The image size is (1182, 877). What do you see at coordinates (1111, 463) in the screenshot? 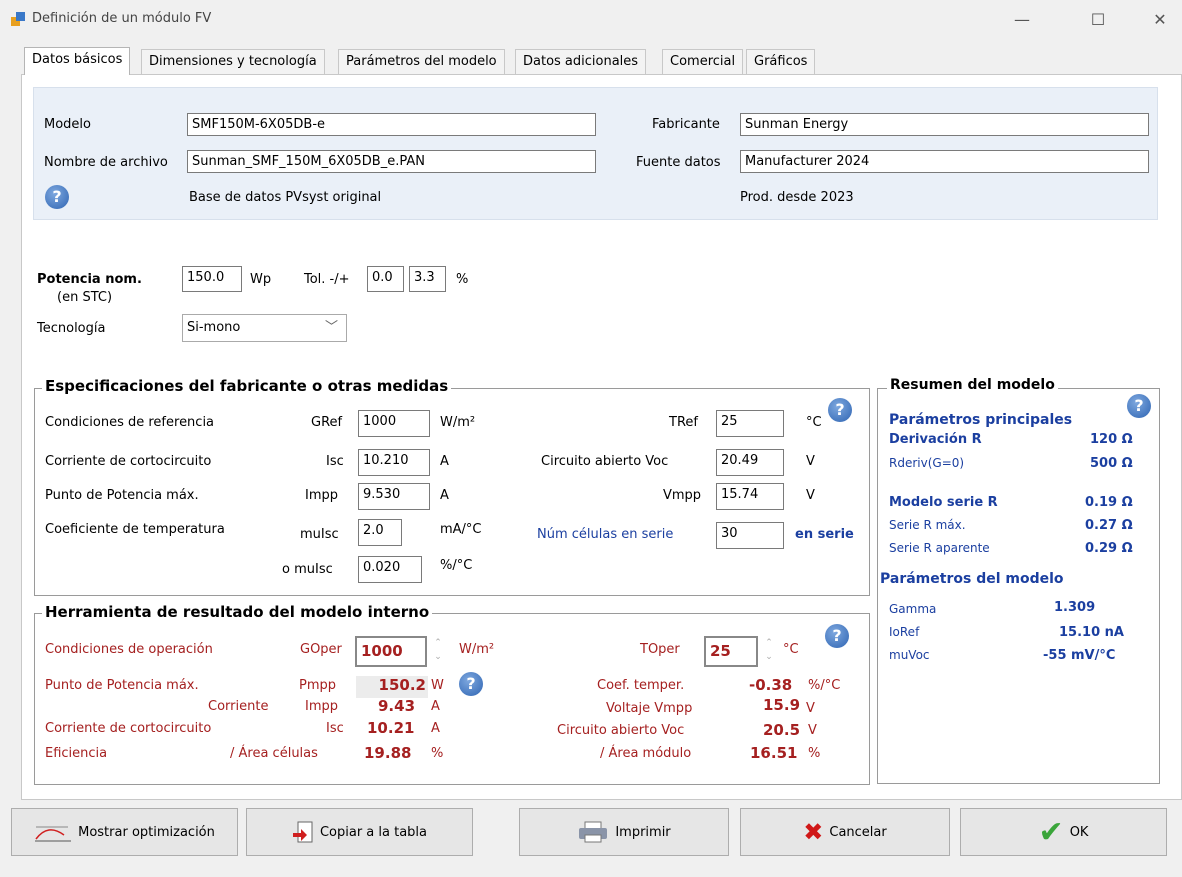
I see `rderiv-value: 500 Ω` at bounding box center [1111, 463].